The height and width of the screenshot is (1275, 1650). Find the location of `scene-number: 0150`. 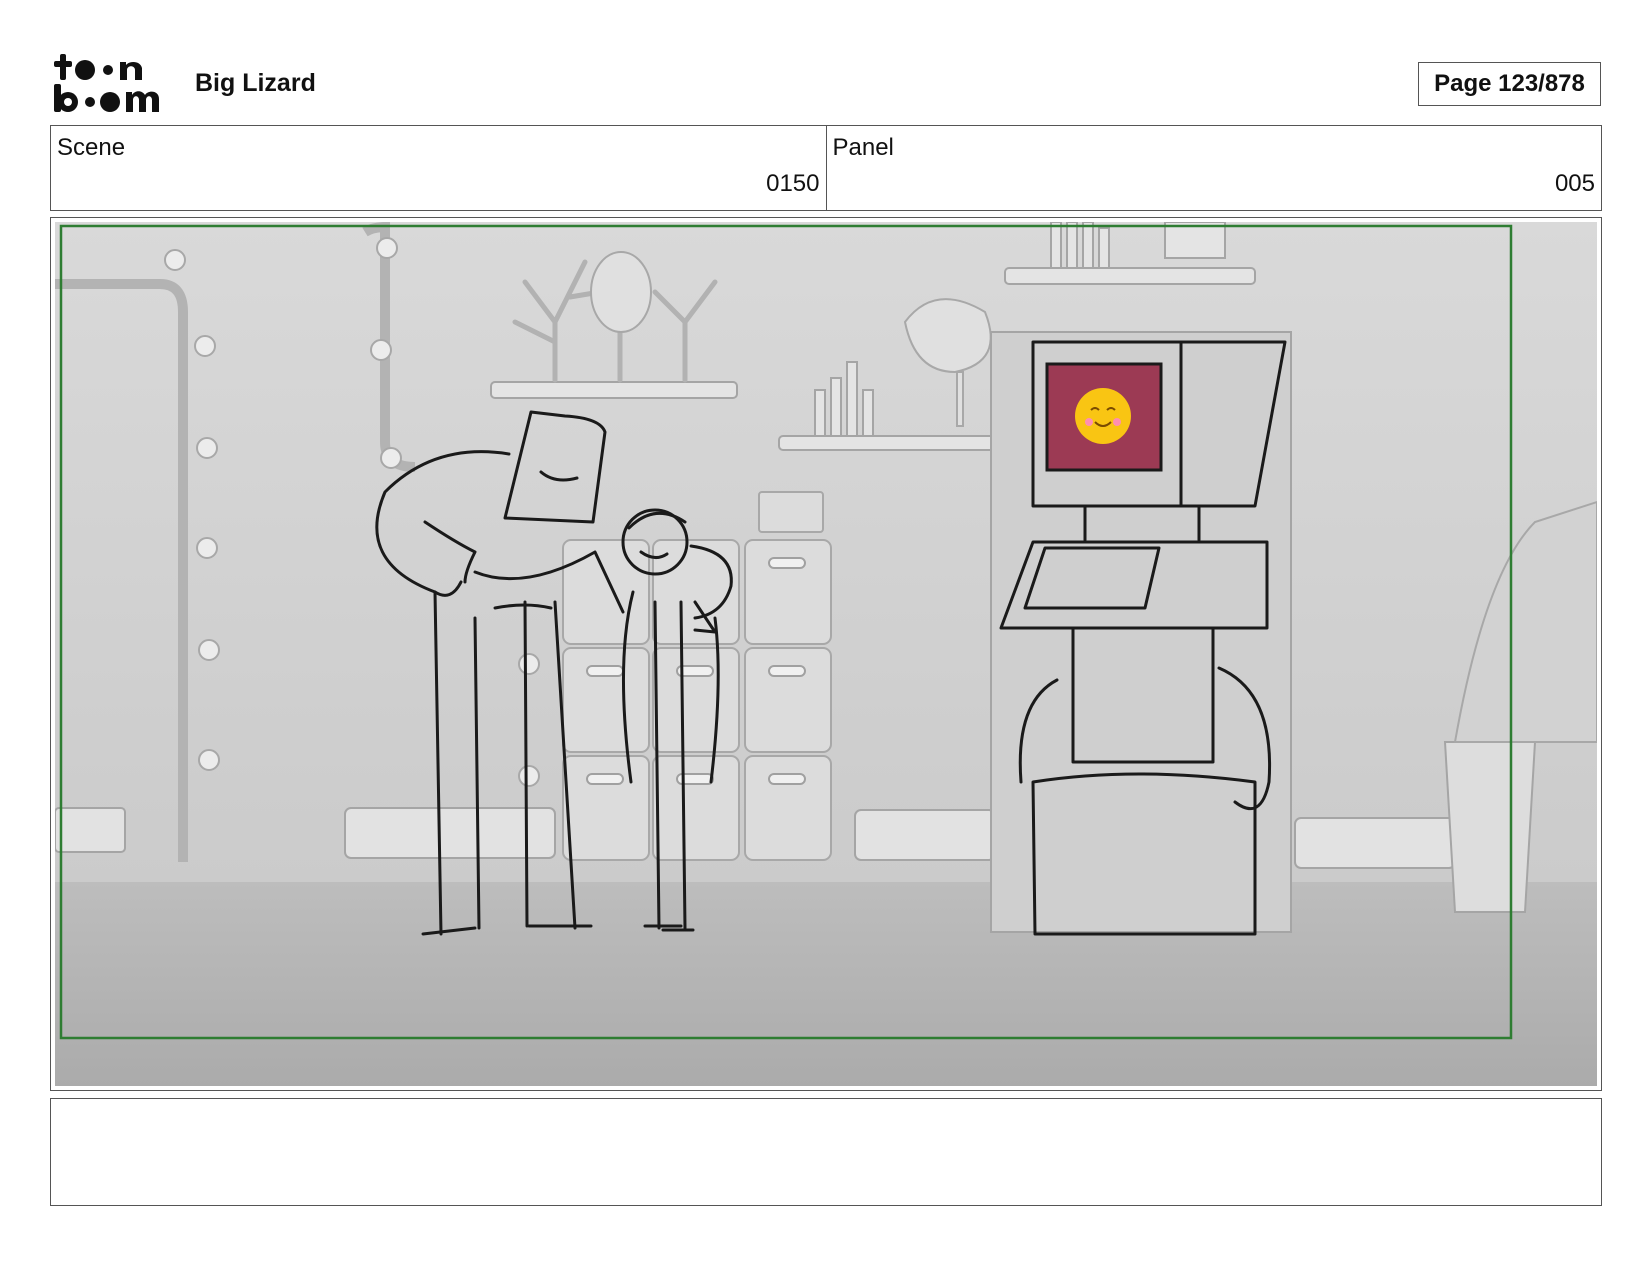

scene-number: 0150 is located at coordinates (793, 183).